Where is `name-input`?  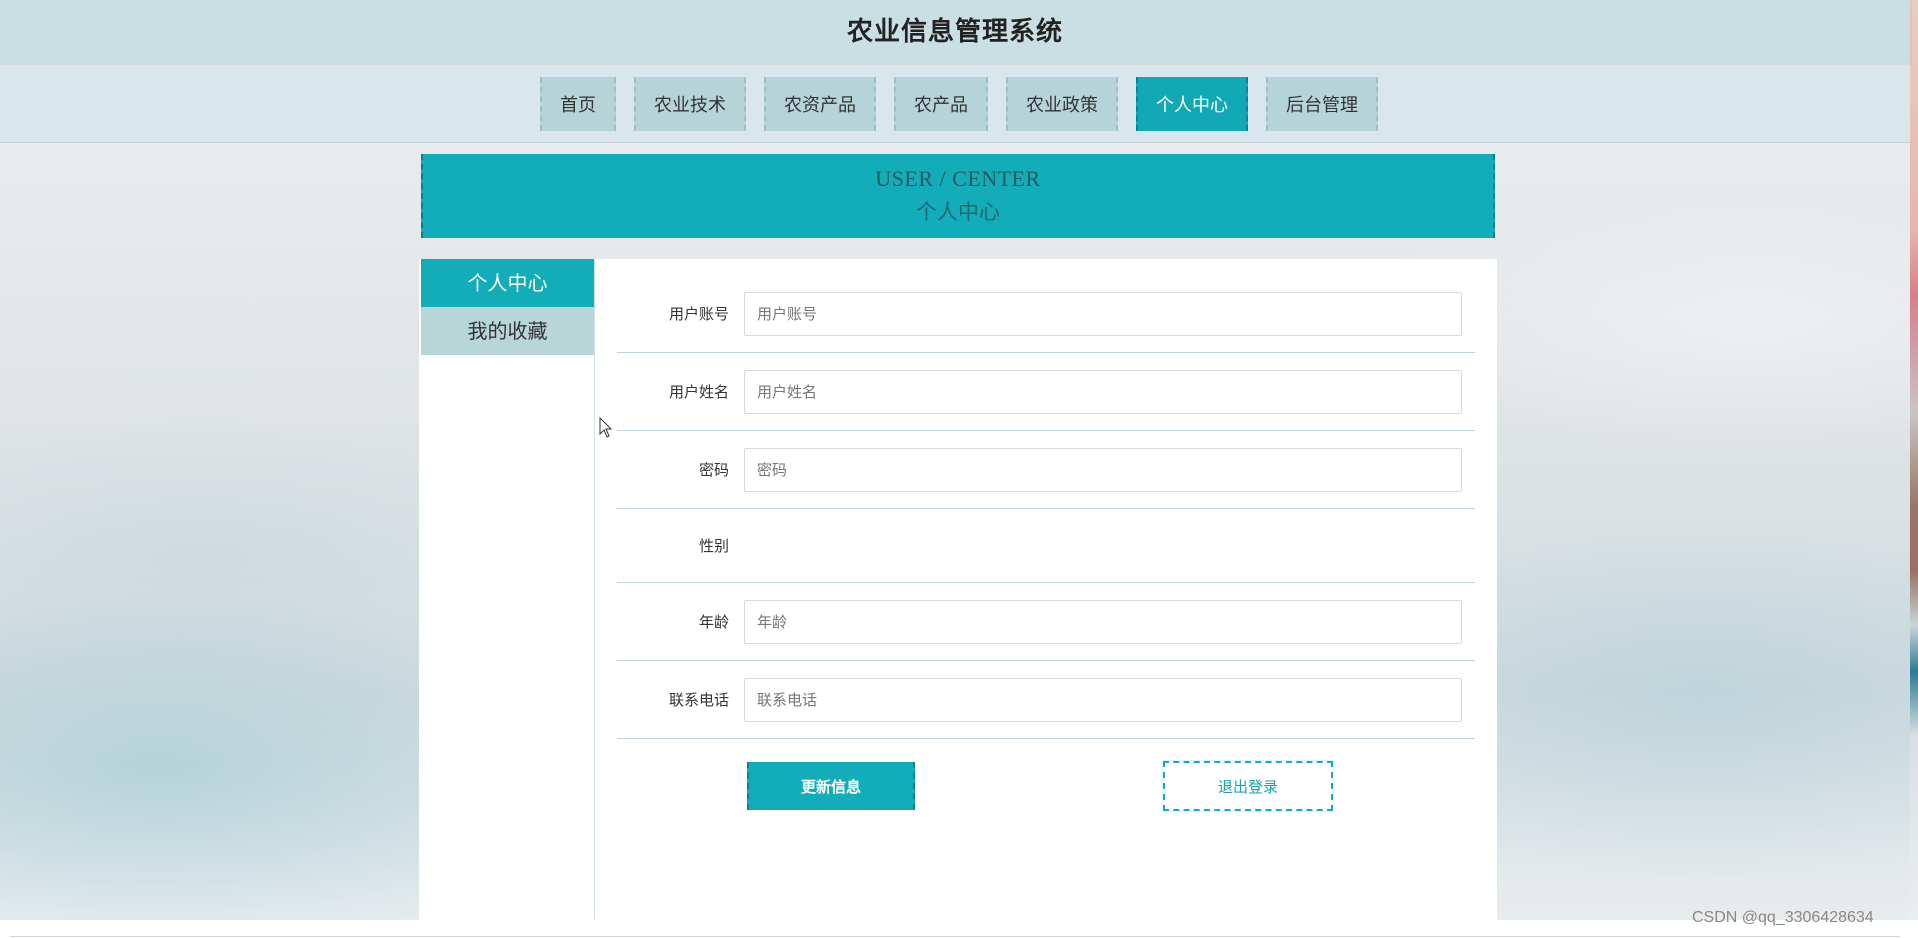 name-input is located at coordinates (1103, 391).